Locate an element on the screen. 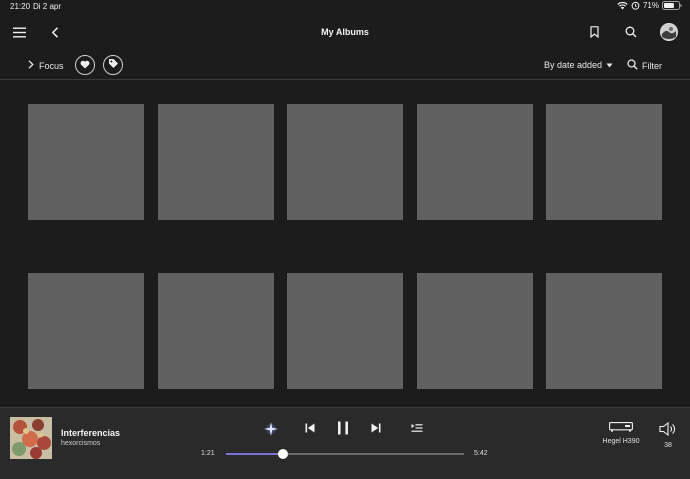 Image resolution: width=690 pixels, height=479 pixels. focus-toggle: Focus is located at coordinates (46, 65).